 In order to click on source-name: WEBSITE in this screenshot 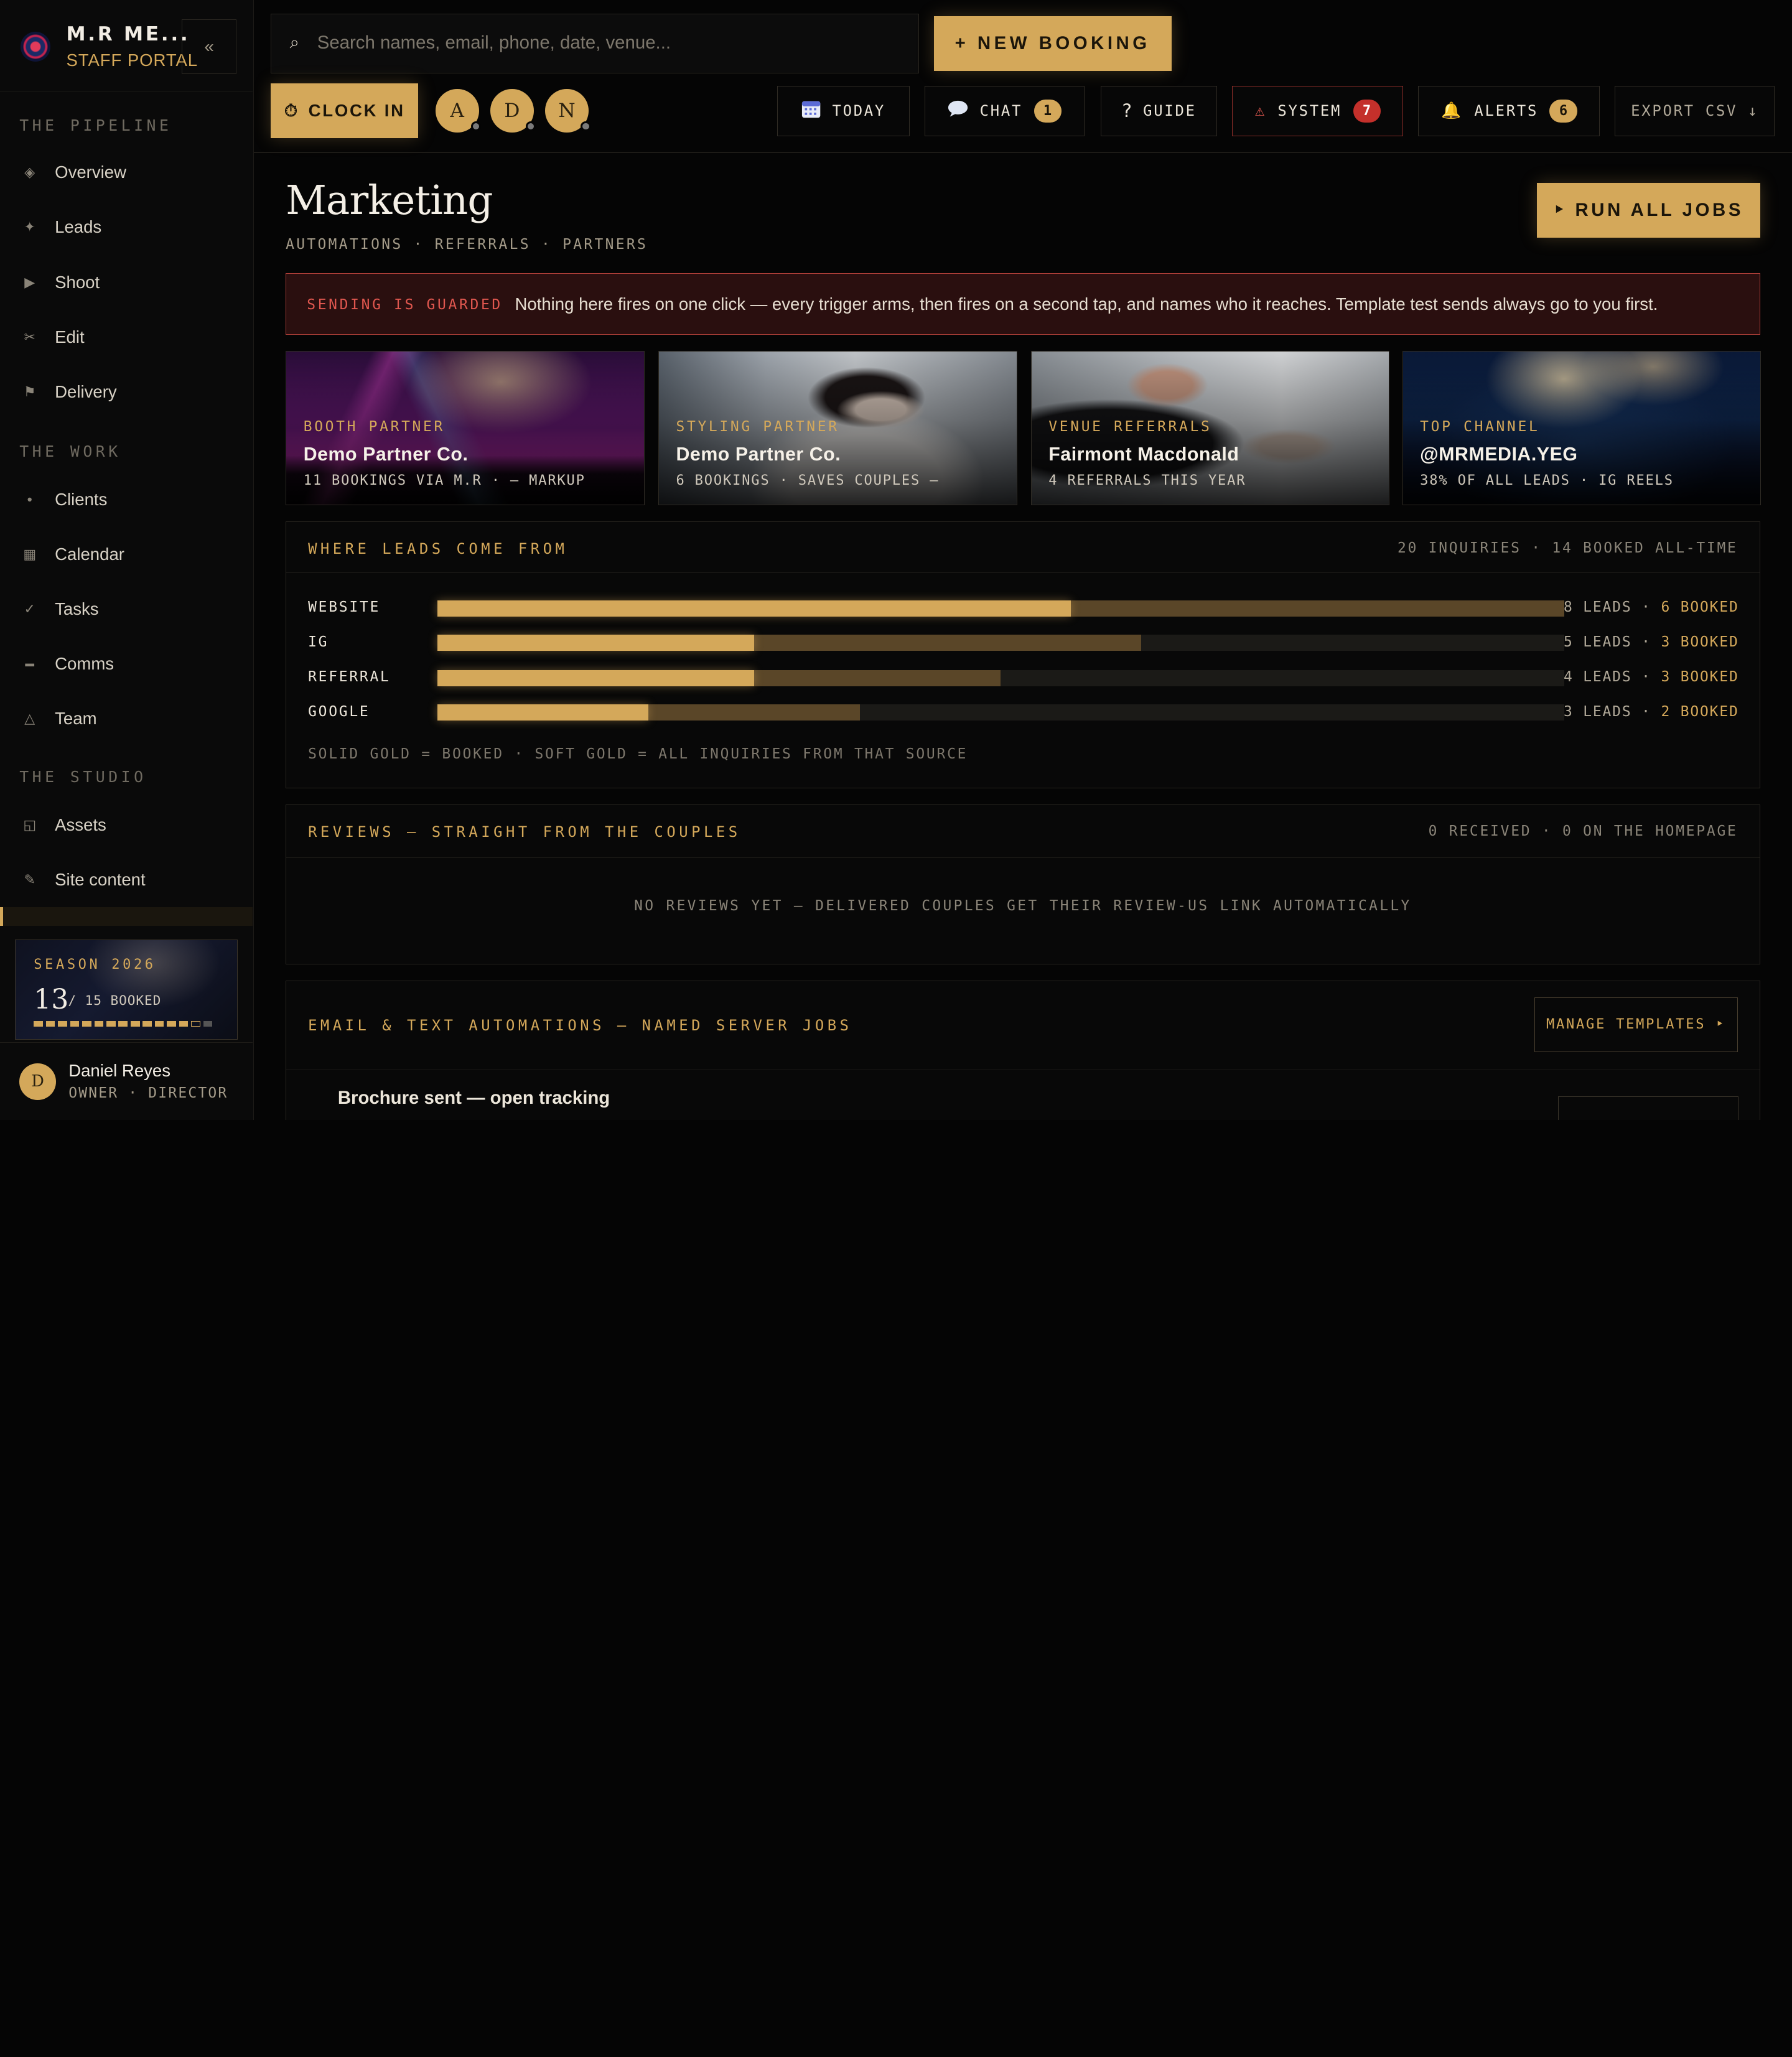, I will do `click(345, 607)`.